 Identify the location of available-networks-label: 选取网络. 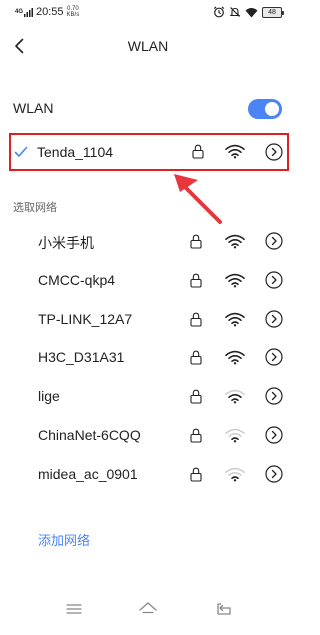
(35, 208).